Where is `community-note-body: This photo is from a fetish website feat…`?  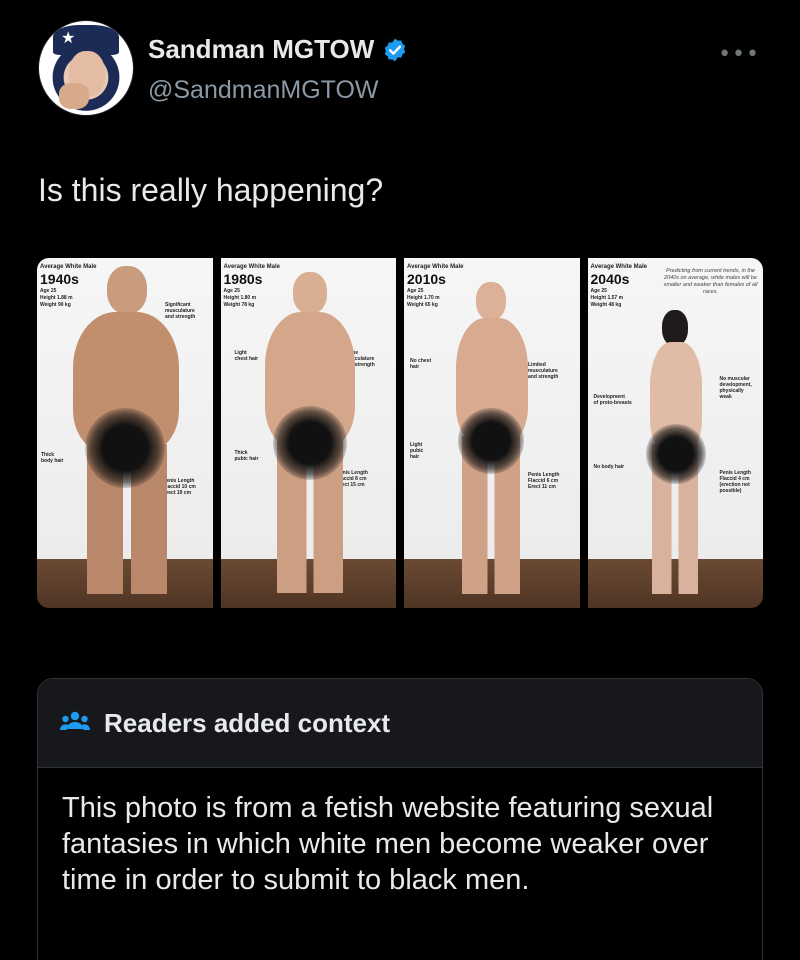 community-note-body: This photo is from a fetish website feat… is located at coordinates (388, 844).